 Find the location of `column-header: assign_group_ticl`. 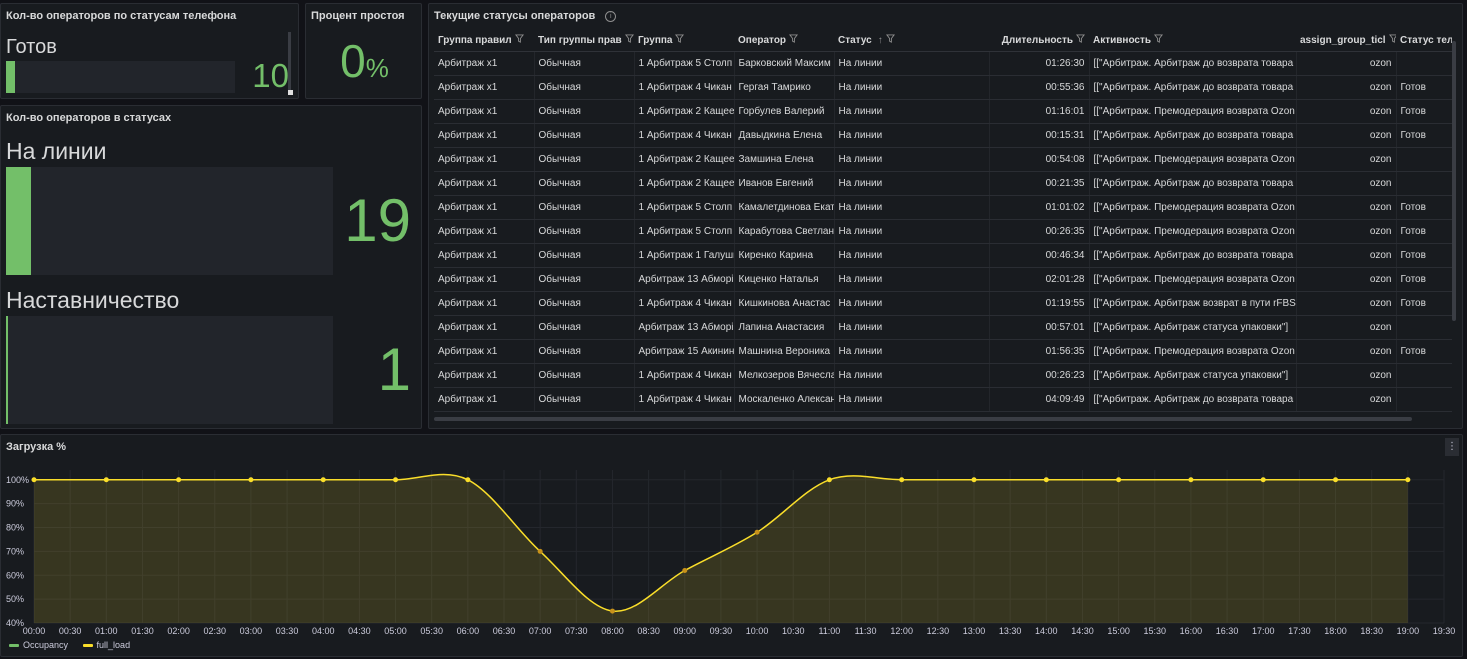

column-header: assign_group_ticl is located at coordinates (1346, 40).